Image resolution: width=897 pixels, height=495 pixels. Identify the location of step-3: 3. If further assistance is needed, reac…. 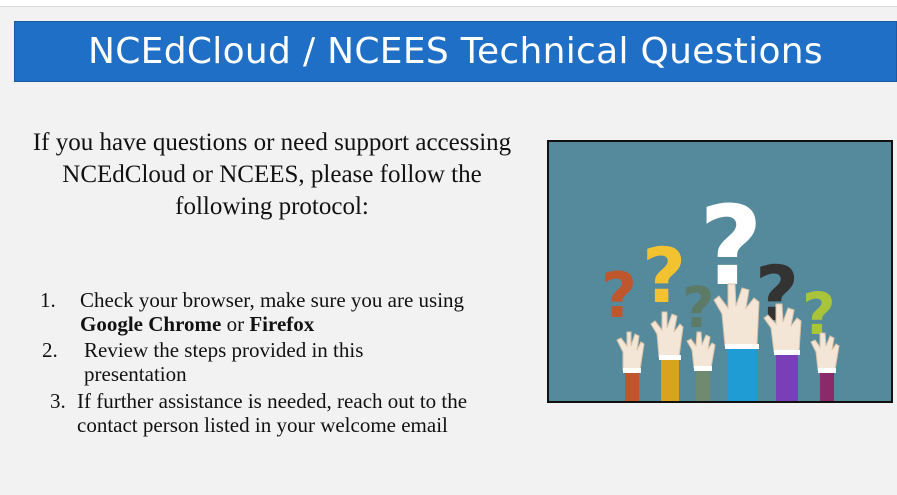
(280, 413).